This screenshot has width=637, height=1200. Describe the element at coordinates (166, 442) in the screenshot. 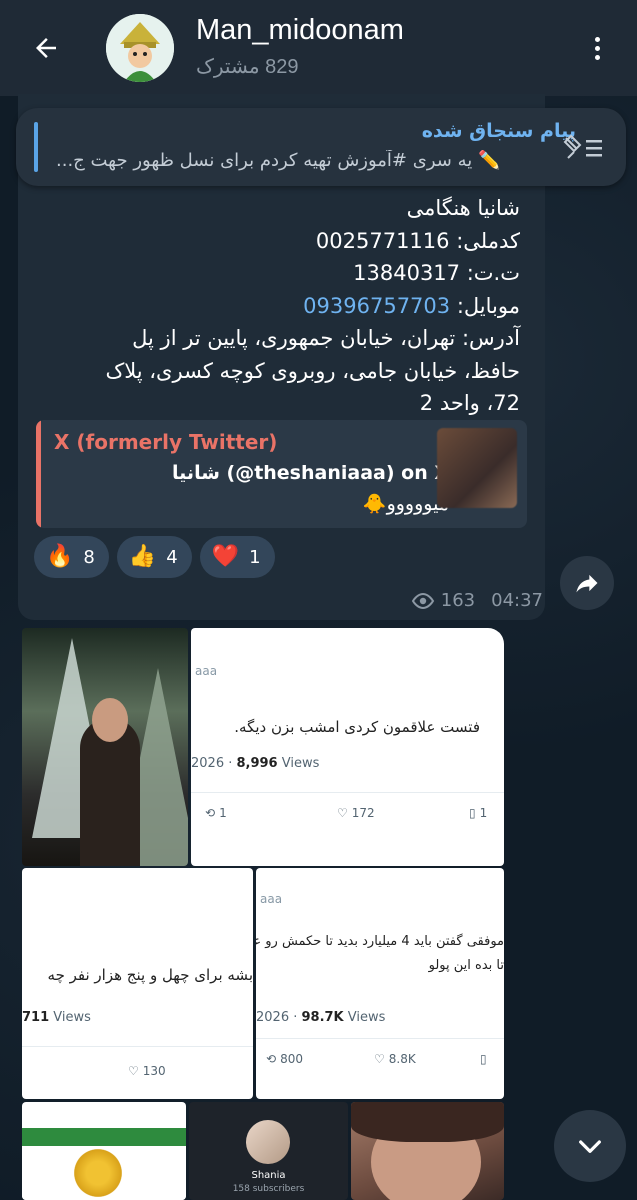

I see `preview-site-name: X (formerly Twitter)` at that location.